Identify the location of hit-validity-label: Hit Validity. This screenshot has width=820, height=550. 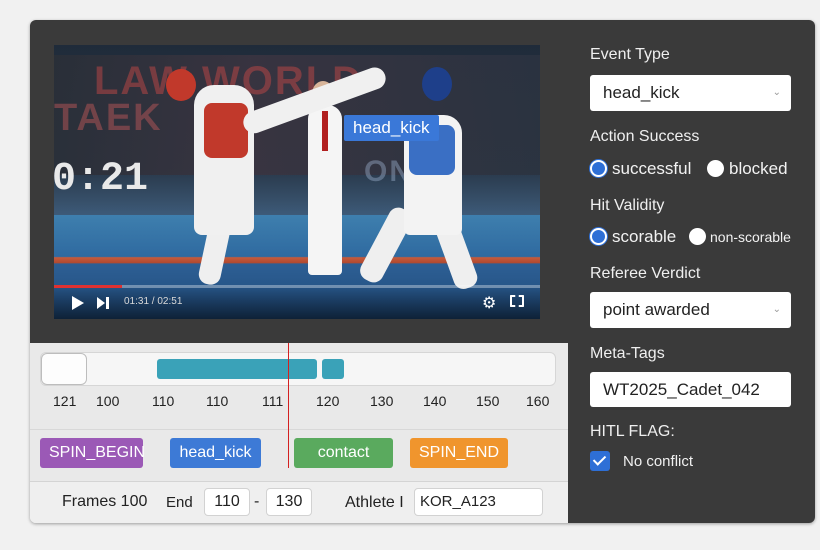
(627, 205).